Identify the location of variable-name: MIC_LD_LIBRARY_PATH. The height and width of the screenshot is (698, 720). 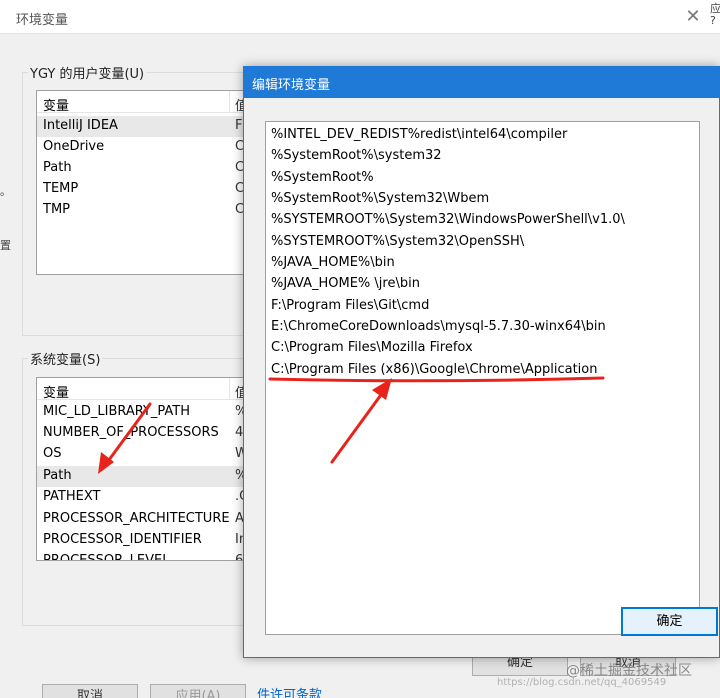
(117, 411).